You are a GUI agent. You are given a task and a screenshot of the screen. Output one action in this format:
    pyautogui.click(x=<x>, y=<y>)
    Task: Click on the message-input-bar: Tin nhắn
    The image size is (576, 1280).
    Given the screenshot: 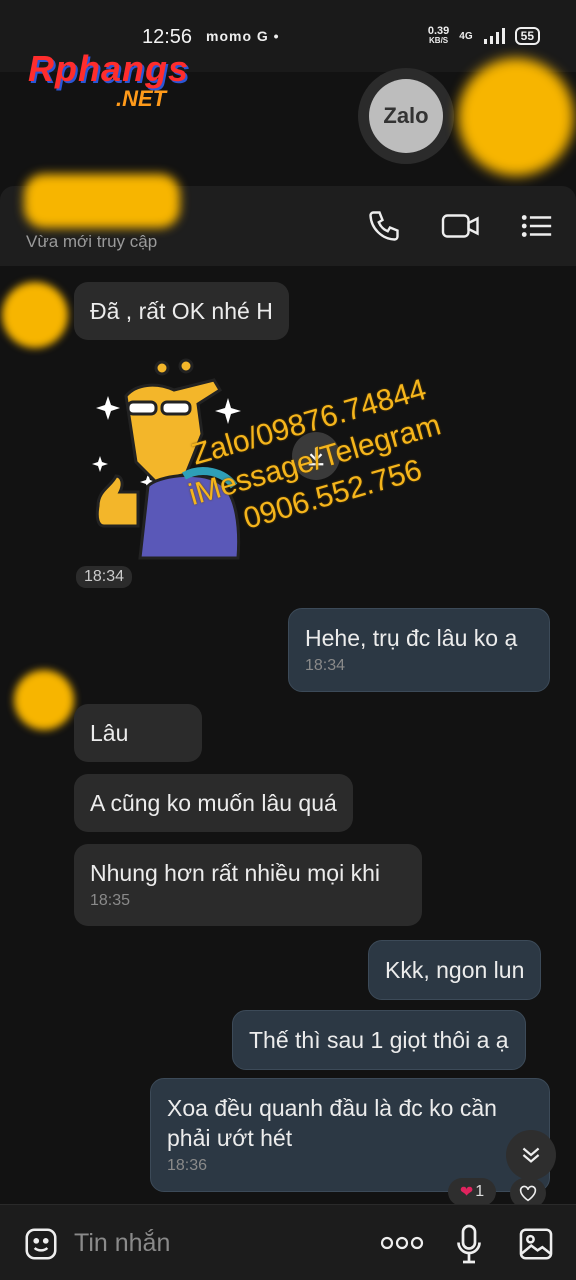 What is the action you would take?
    pyautogui.click(x=288, y=1242)
    